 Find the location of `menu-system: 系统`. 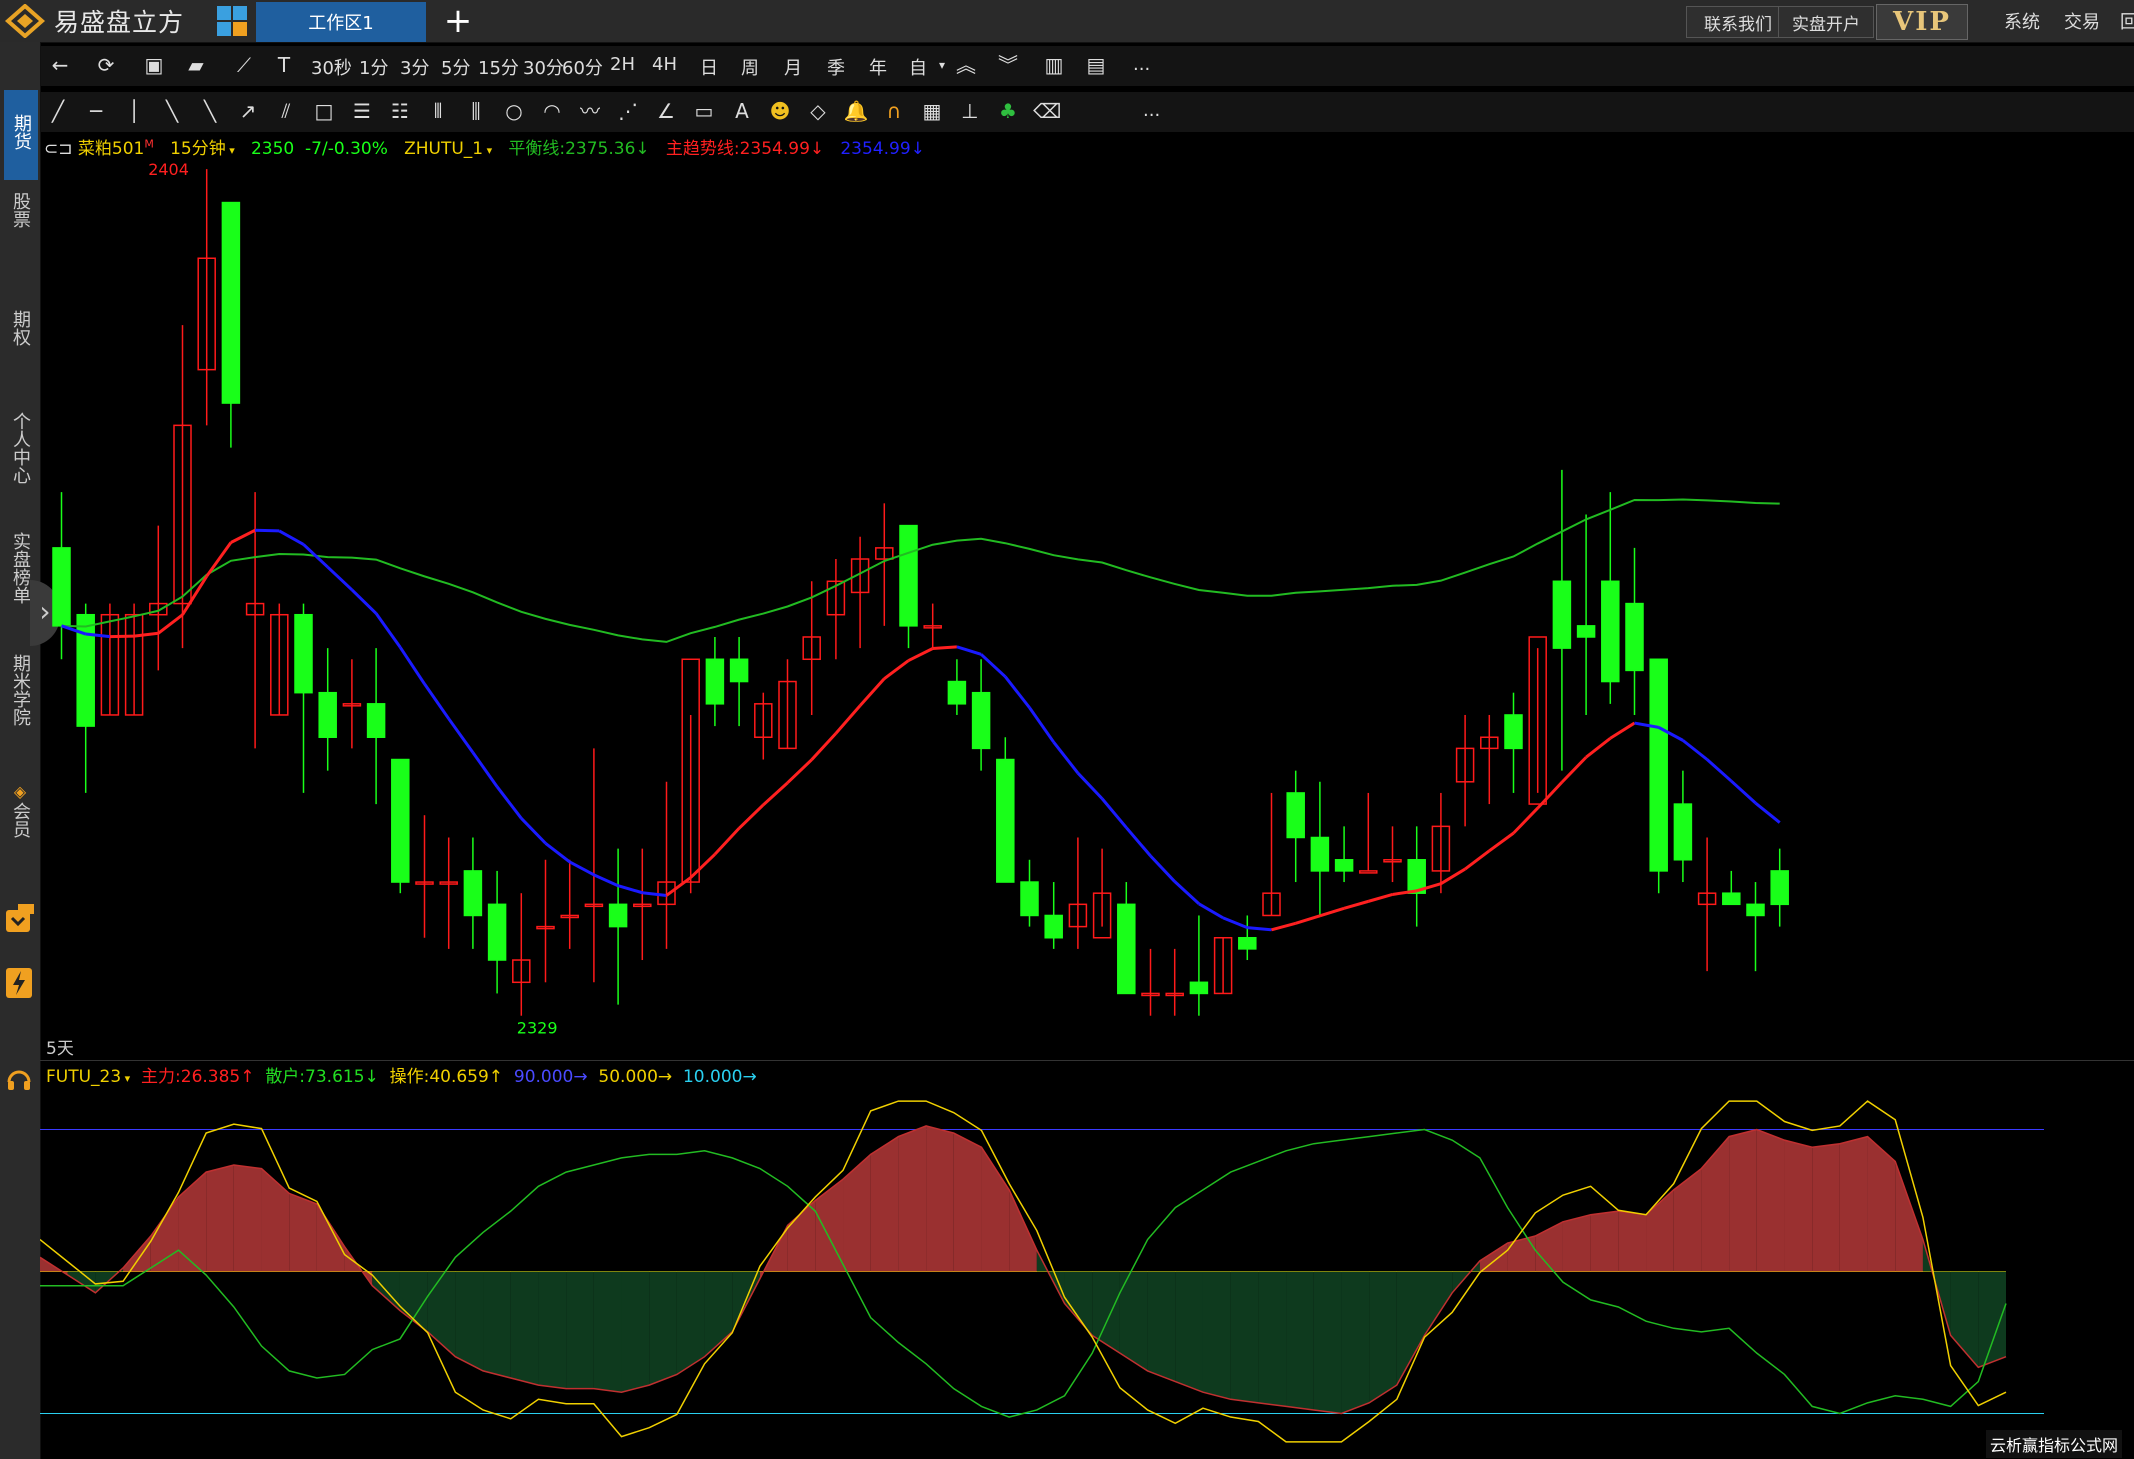

menu-system: 系统 is located at coordinates (2022, 21).